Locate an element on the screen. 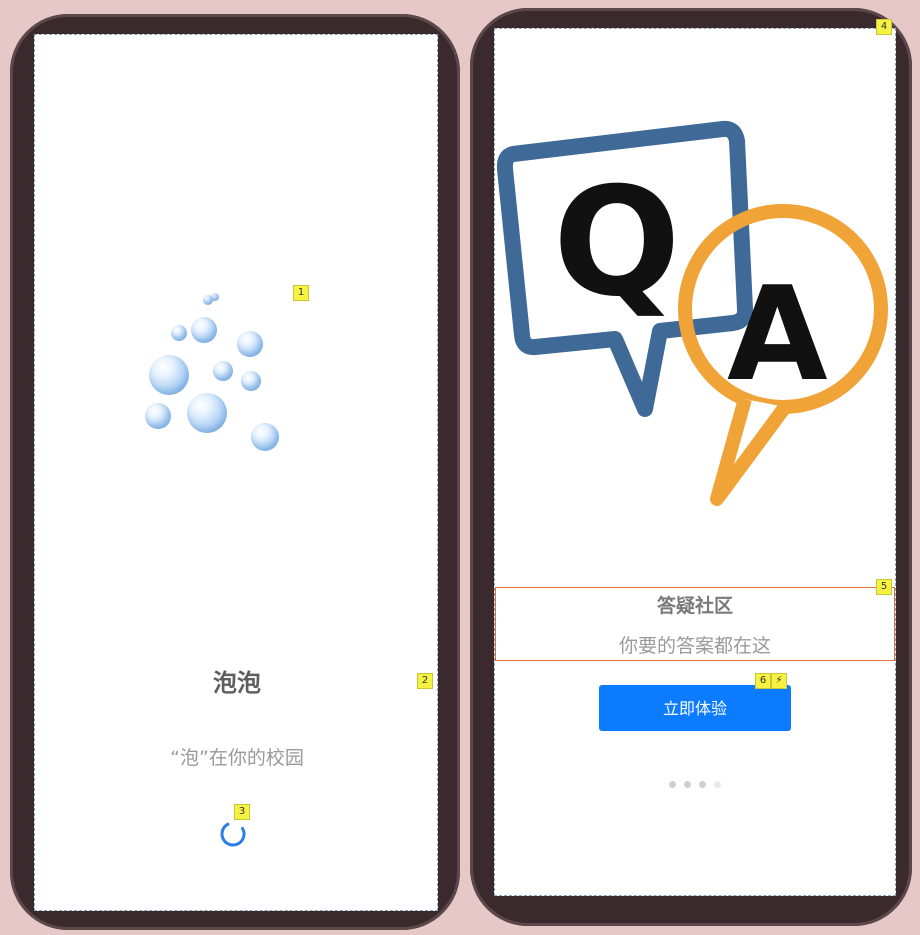  feature-title: 答疑社区 is located at coordinates (694, 606).